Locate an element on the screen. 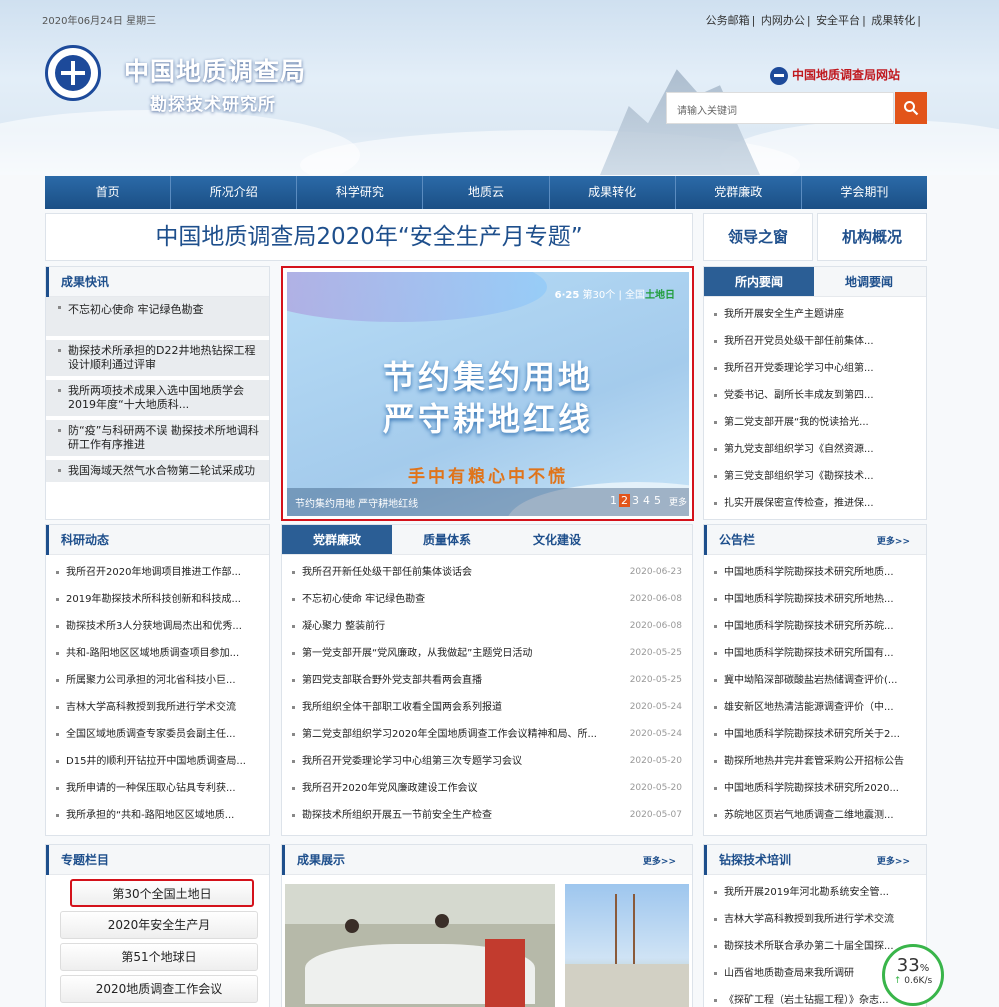 The width and height of the screenshot is (999, 1007). special-topic-banner: 中国地质调查局2020年“安全生产月专题” is located at coordinates (369, 237).